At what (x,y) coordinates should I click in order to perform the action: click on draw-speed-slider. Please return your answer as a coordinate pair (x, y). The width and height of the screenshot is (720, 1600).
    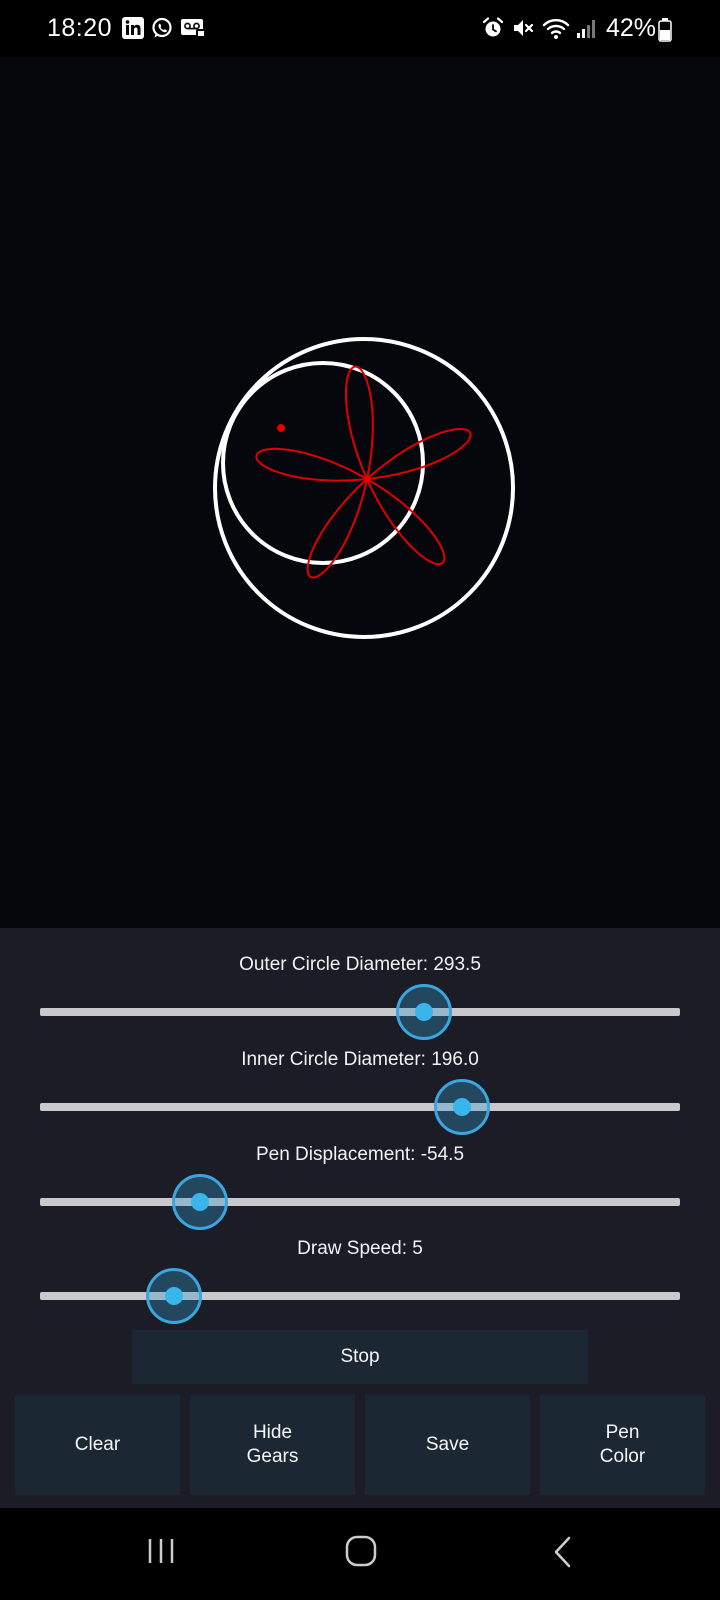
    Looking at the image, I should click on (360, 1296).